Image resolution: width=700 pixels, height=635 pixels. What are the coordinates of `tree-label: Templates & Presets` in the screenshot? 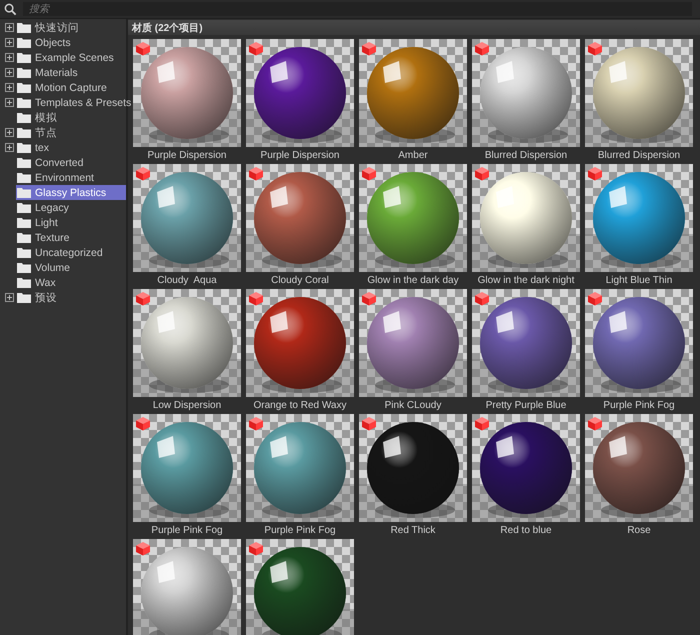 It's located at (83, 102).